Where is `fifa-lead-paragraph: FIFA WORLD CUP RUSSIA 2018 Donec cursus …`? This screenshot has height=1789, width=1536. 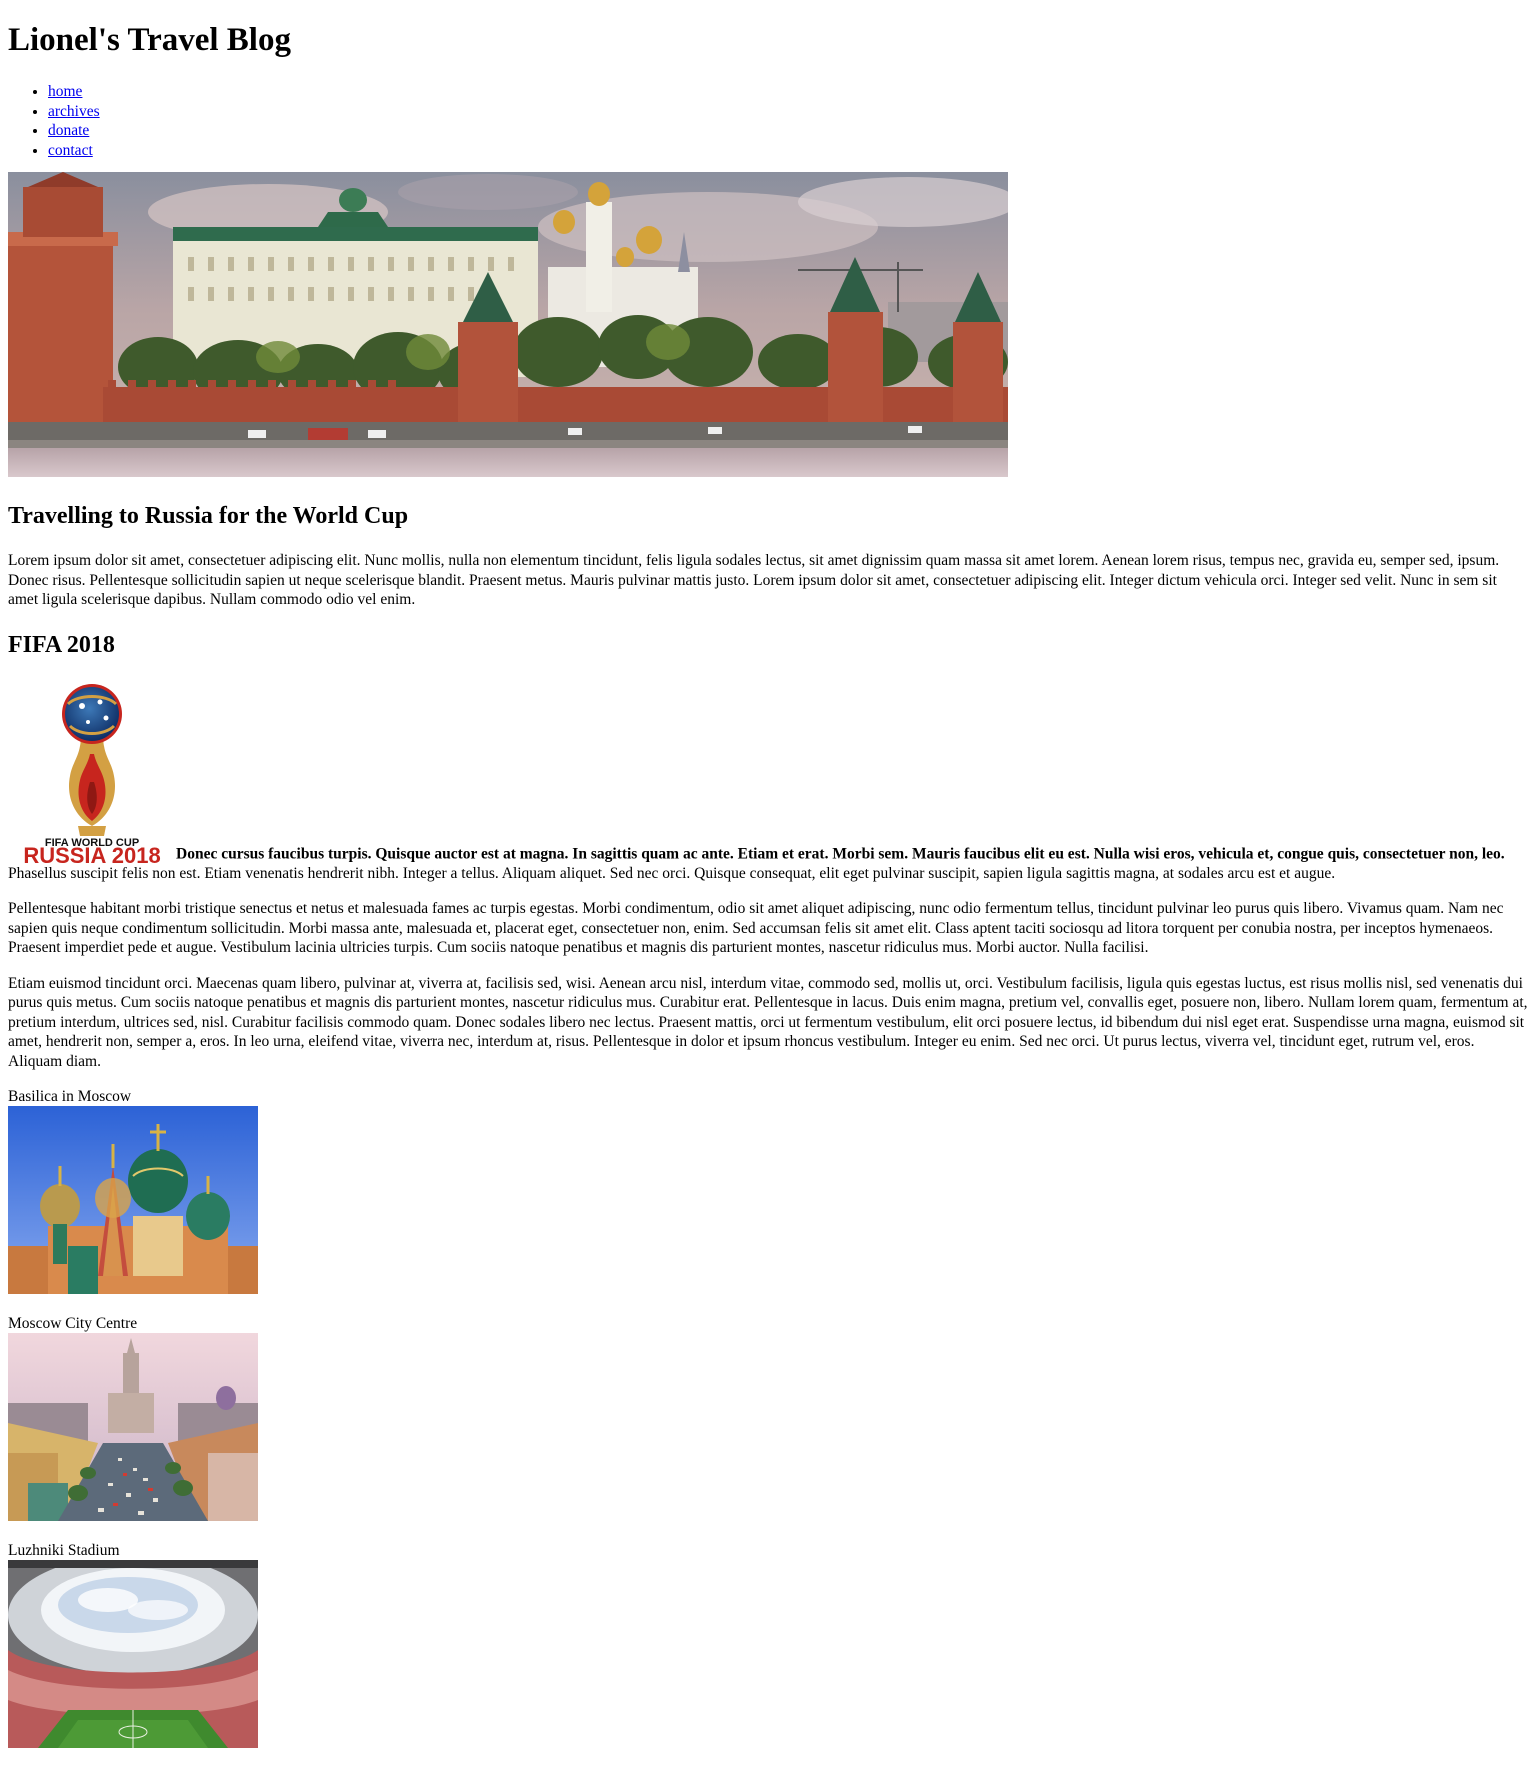 fifa-lead-paragraph: FIFA WORLD CUP RUSSIA 2018 Donec cursus … is located at coordinates (768, 780).